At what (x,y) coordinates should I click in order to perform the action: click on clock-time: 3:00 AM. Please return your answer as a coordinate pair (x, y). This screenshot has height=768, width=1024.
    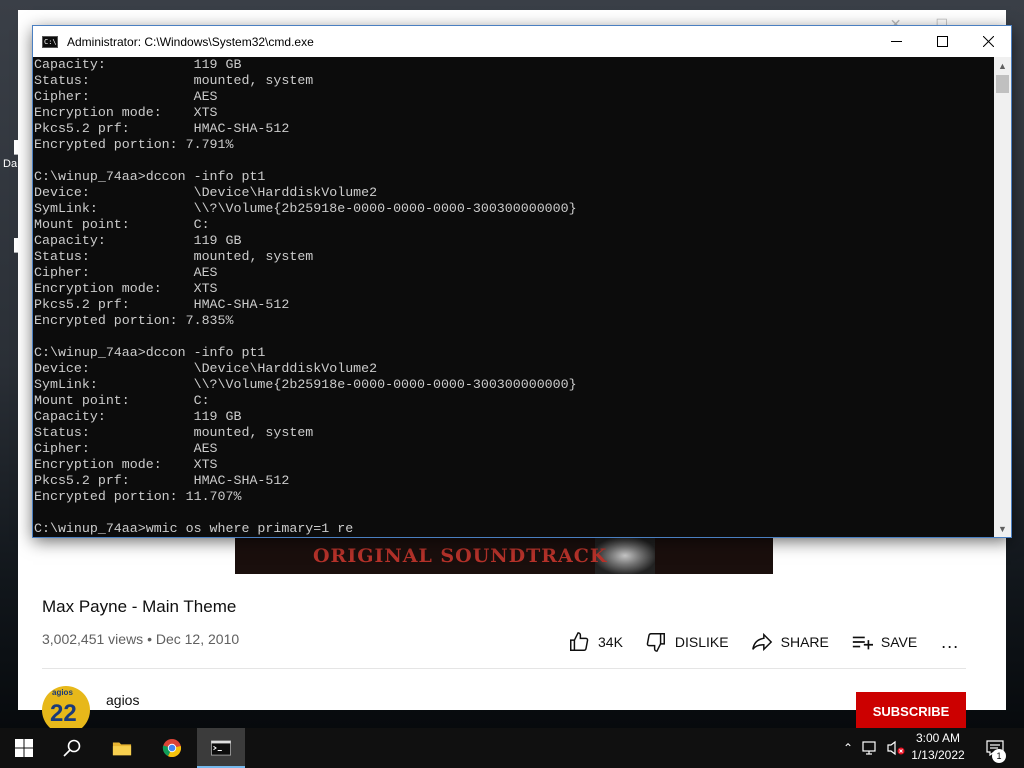
    Looking at the image, I should click on (938, 738).